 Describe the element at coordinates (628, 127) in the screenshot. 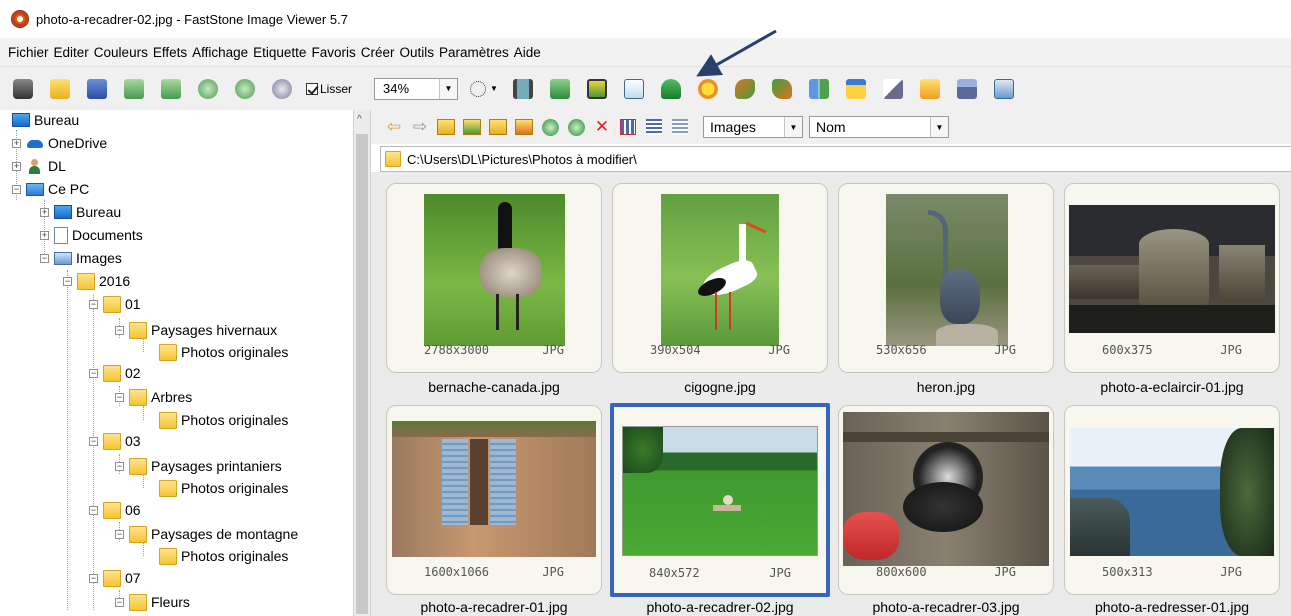

I see `thumbnails-view-icon` at that location.